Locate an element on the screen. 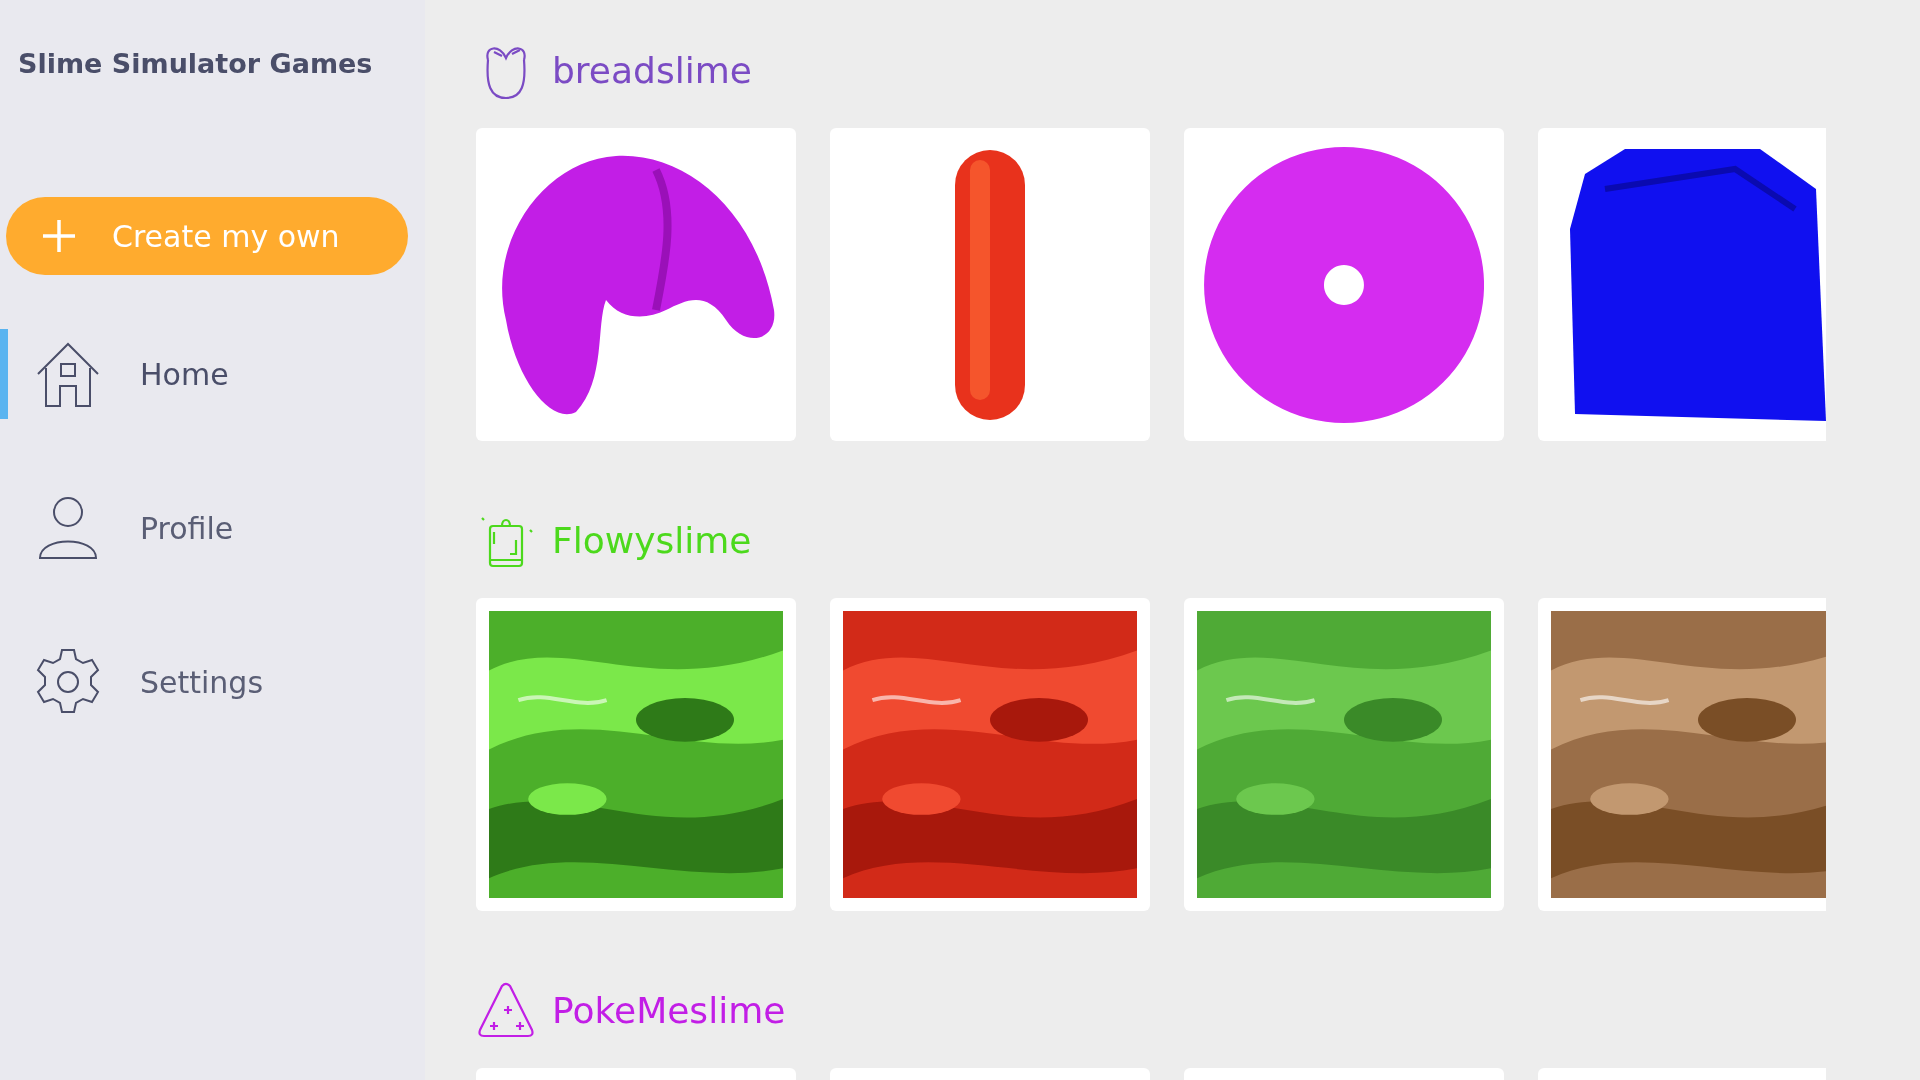  nav-item: Profile is located at coordinates (212, 528).